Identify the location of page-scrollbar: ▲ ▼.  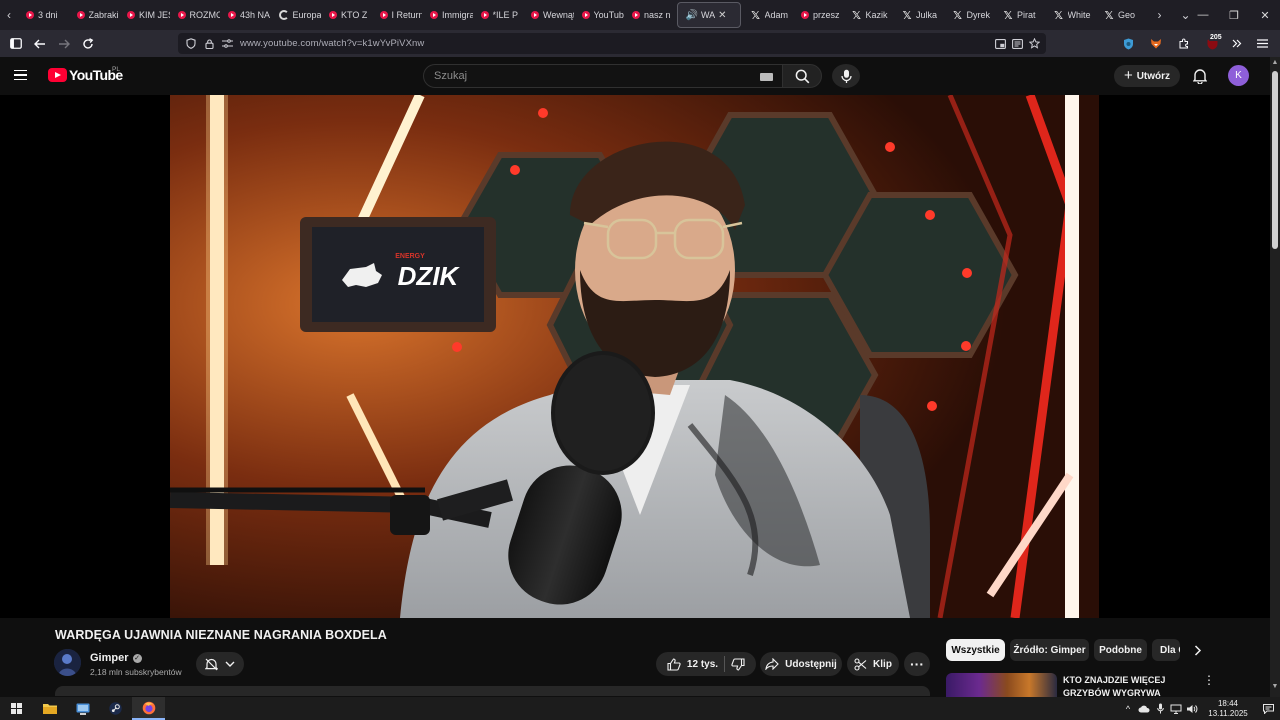
(1275, 377).